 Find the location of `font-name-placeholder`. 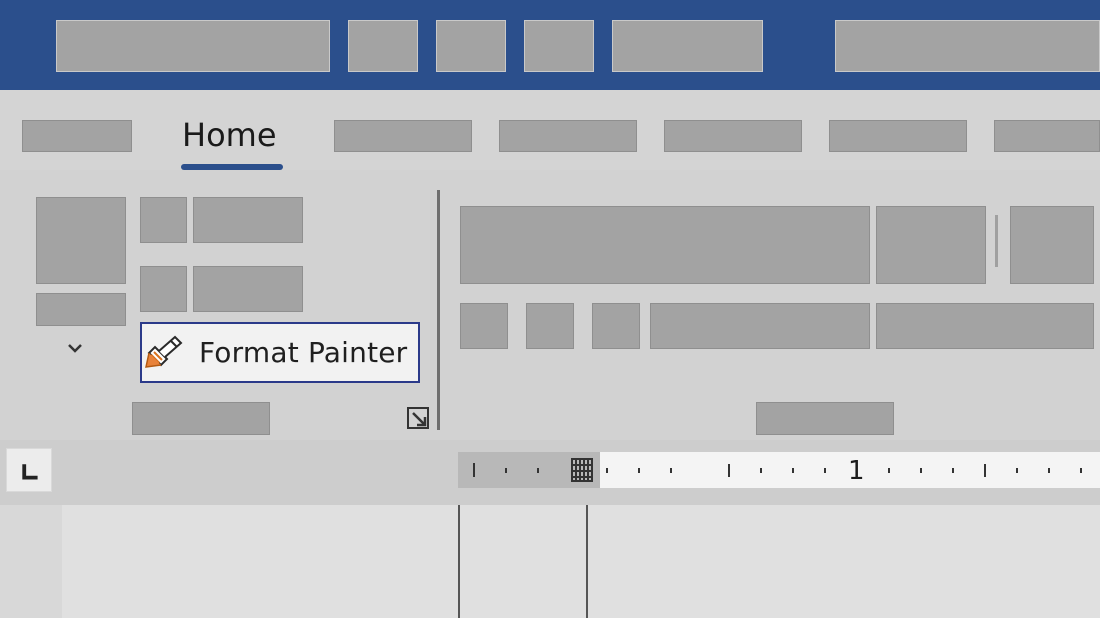

font-name-placeholder is located at coordinates (665, 245).